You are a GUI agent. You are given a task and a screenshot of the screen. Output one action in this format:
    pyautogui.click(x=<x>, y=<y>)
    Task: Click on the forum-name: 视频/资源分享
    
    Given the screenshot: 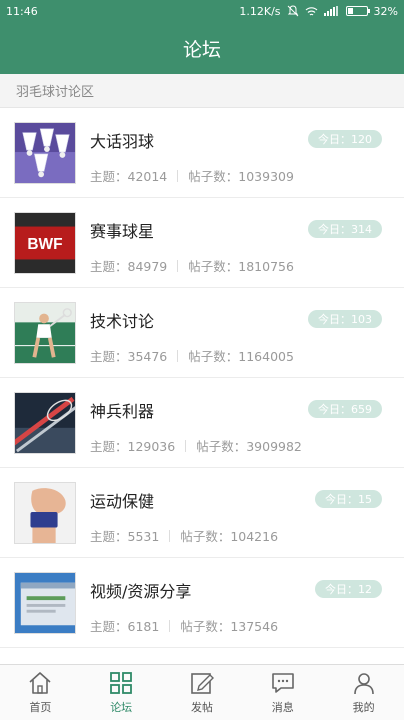 What is the action you would take?
    pyautogui.click(x=141, y=591)
    